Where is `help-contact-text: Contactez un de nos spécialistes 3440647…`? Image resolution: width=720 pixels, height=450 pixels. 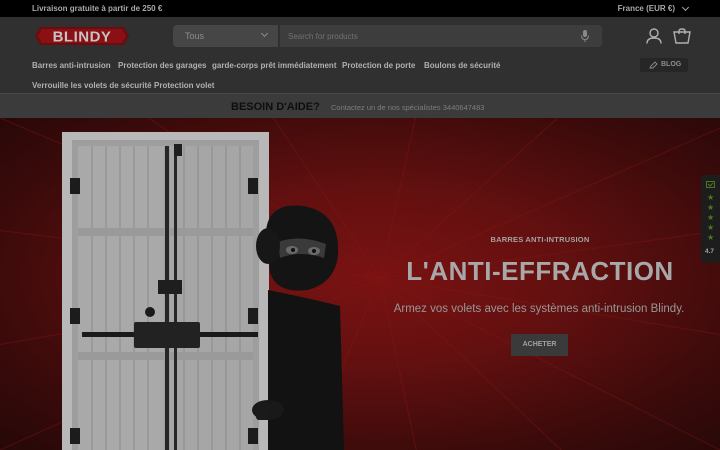 help-contact-text: Contactez un de nos spécialistes 3440647… is located at coordinates (407, 107).